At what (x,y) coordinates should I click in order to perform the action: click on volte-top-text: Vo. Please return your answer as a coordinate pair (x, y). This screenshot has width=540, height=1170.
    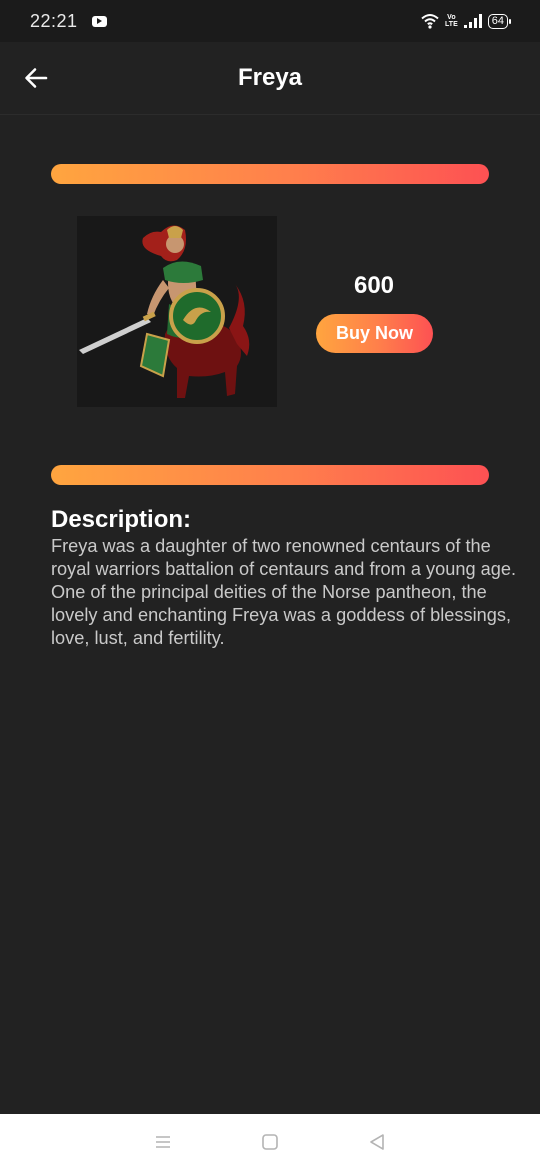
    Looking at the image, I should click on (451, 17).